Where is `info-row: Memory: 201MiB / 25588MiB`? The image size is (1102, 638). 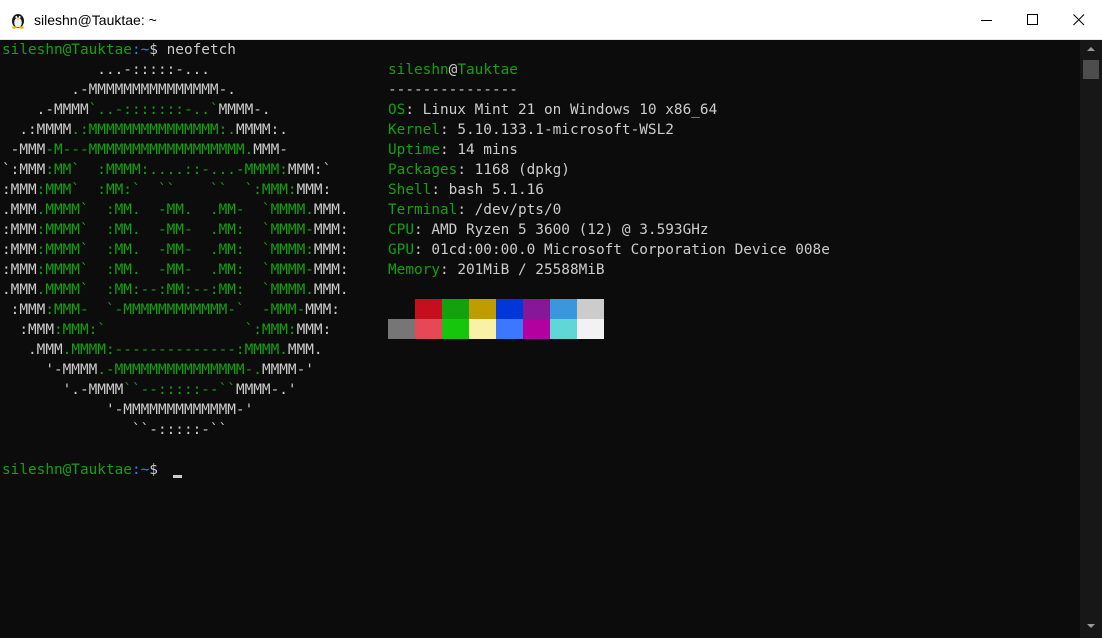 info-row: Memory: 201MiB / 25588MiB is located at coordinates (496, 270).